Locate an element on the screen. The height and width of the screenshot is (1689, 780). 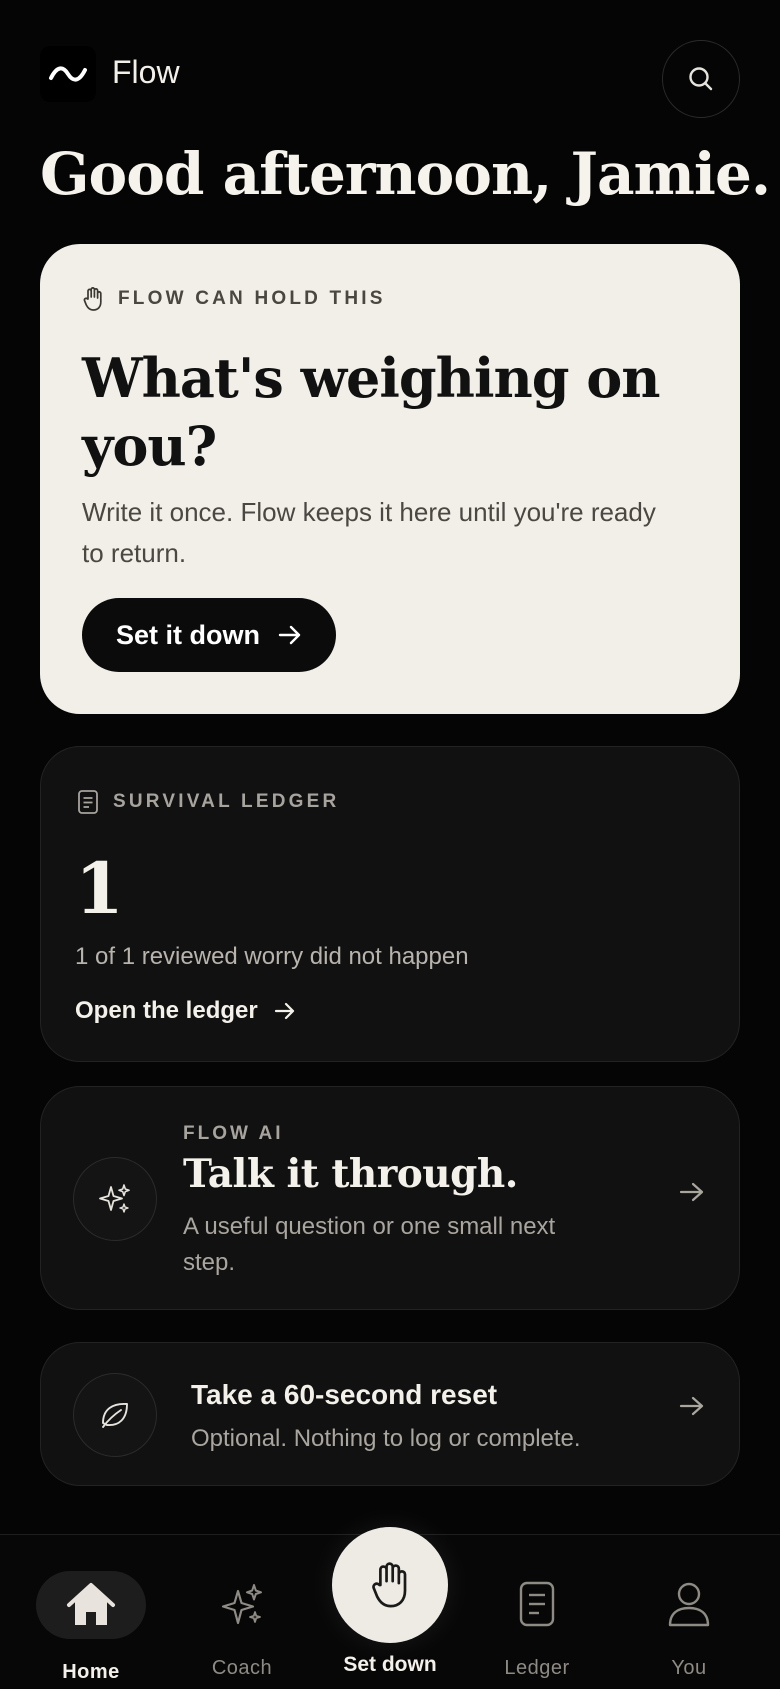
ledger-eyebrow: SURVIVAL LEDGER is located at coordinates (208, 802).